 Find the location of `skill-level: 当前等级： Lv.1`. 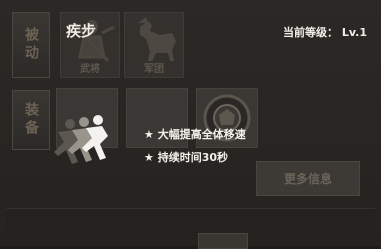

skill-level: 当前等级： Lv.1 is located at coordinates (325, 32).